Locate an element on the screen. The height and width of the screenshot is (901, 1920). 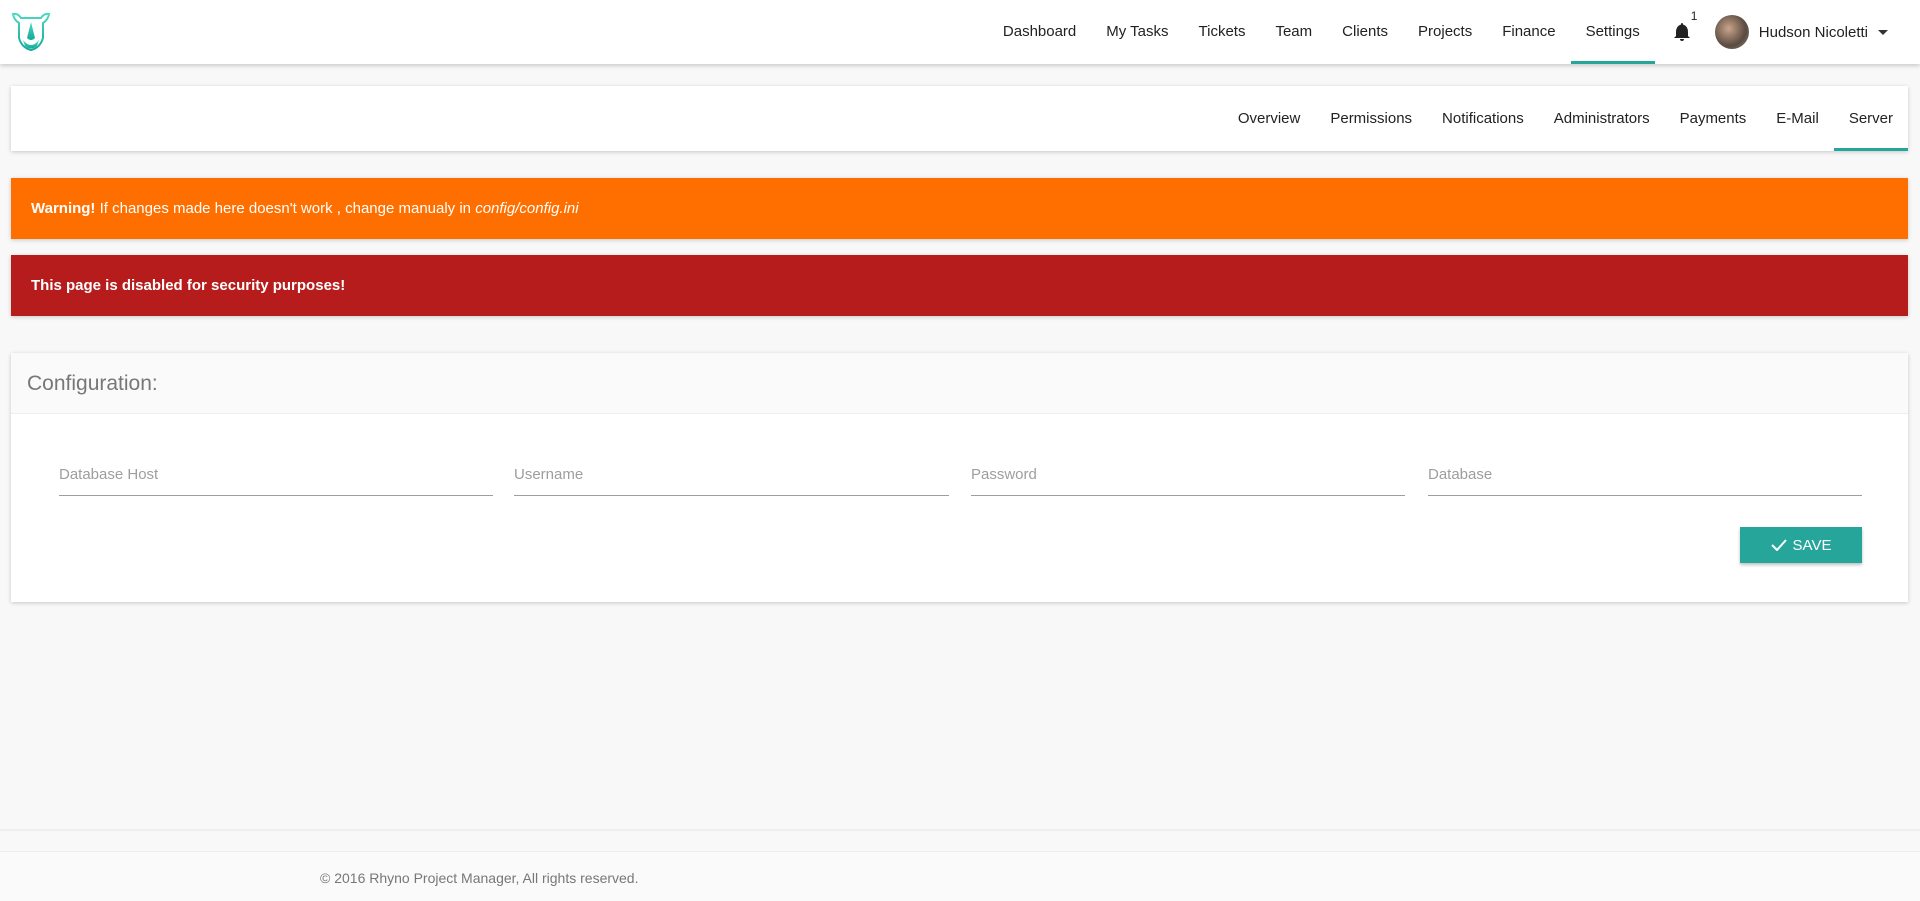
password-input is located at coordinates (1188, 469).